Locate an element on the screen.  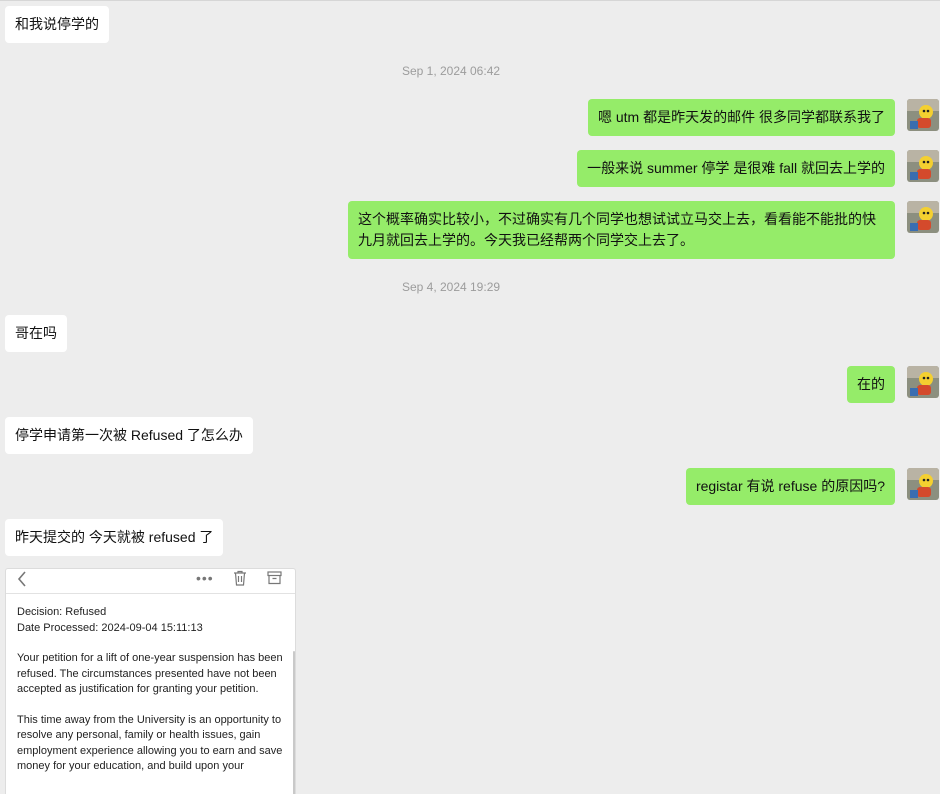
email-toolbar: ••• is located at coordinates (150, 581).